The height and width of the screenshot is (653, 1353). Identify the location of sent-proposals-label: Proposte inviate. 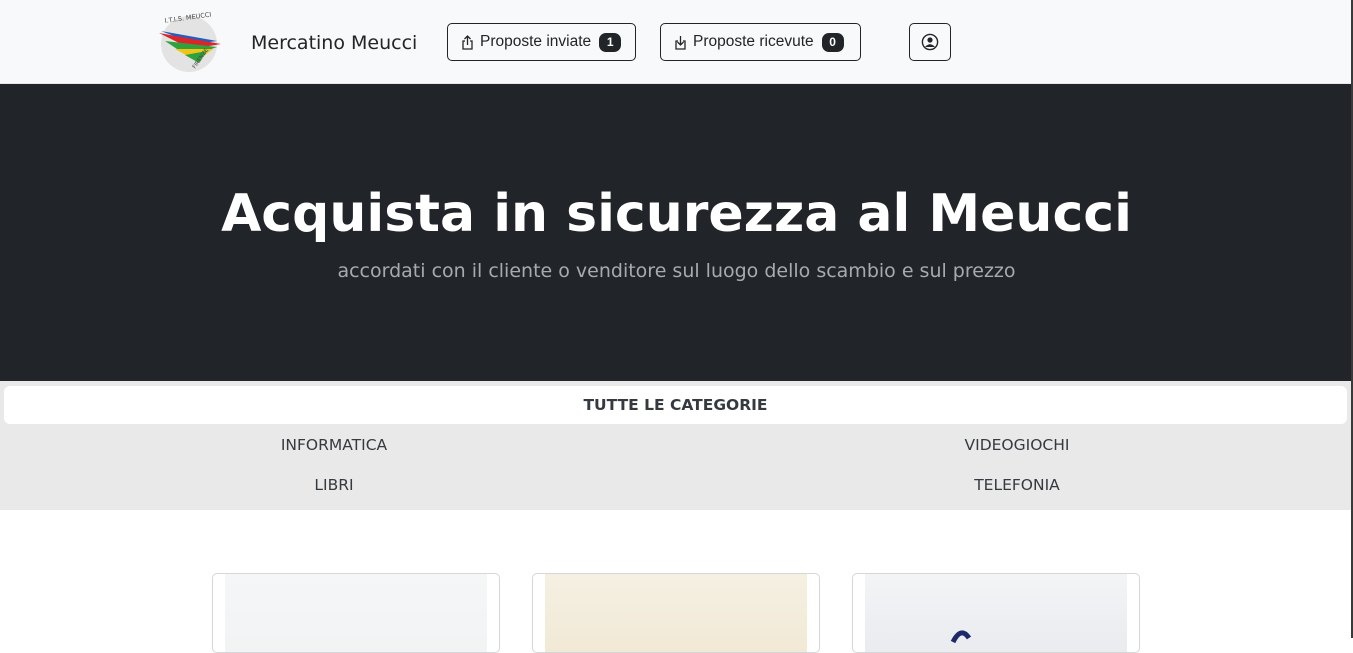
(536, 41).